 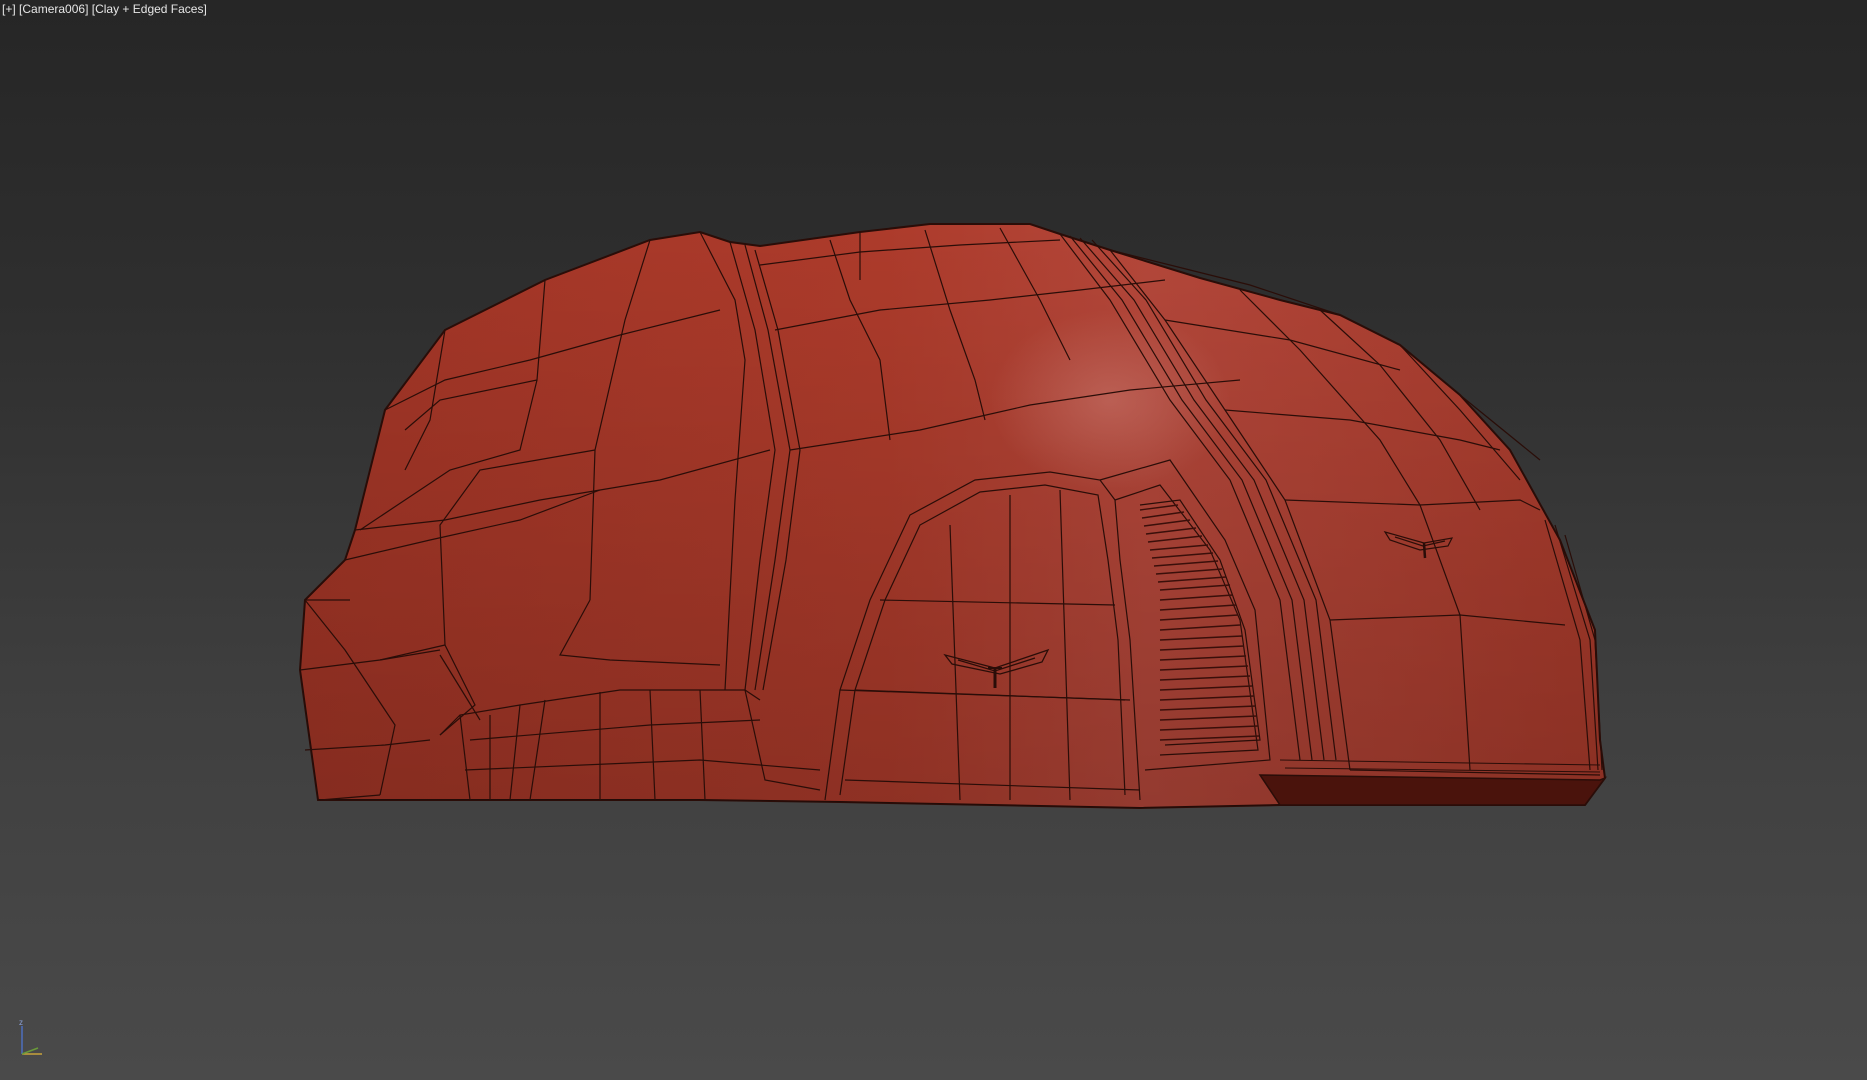 What do you see at coordinates (30, 1036) in the screenshot?
I see `axis-tripod-icon: z` at bounding box center [30, 1036].